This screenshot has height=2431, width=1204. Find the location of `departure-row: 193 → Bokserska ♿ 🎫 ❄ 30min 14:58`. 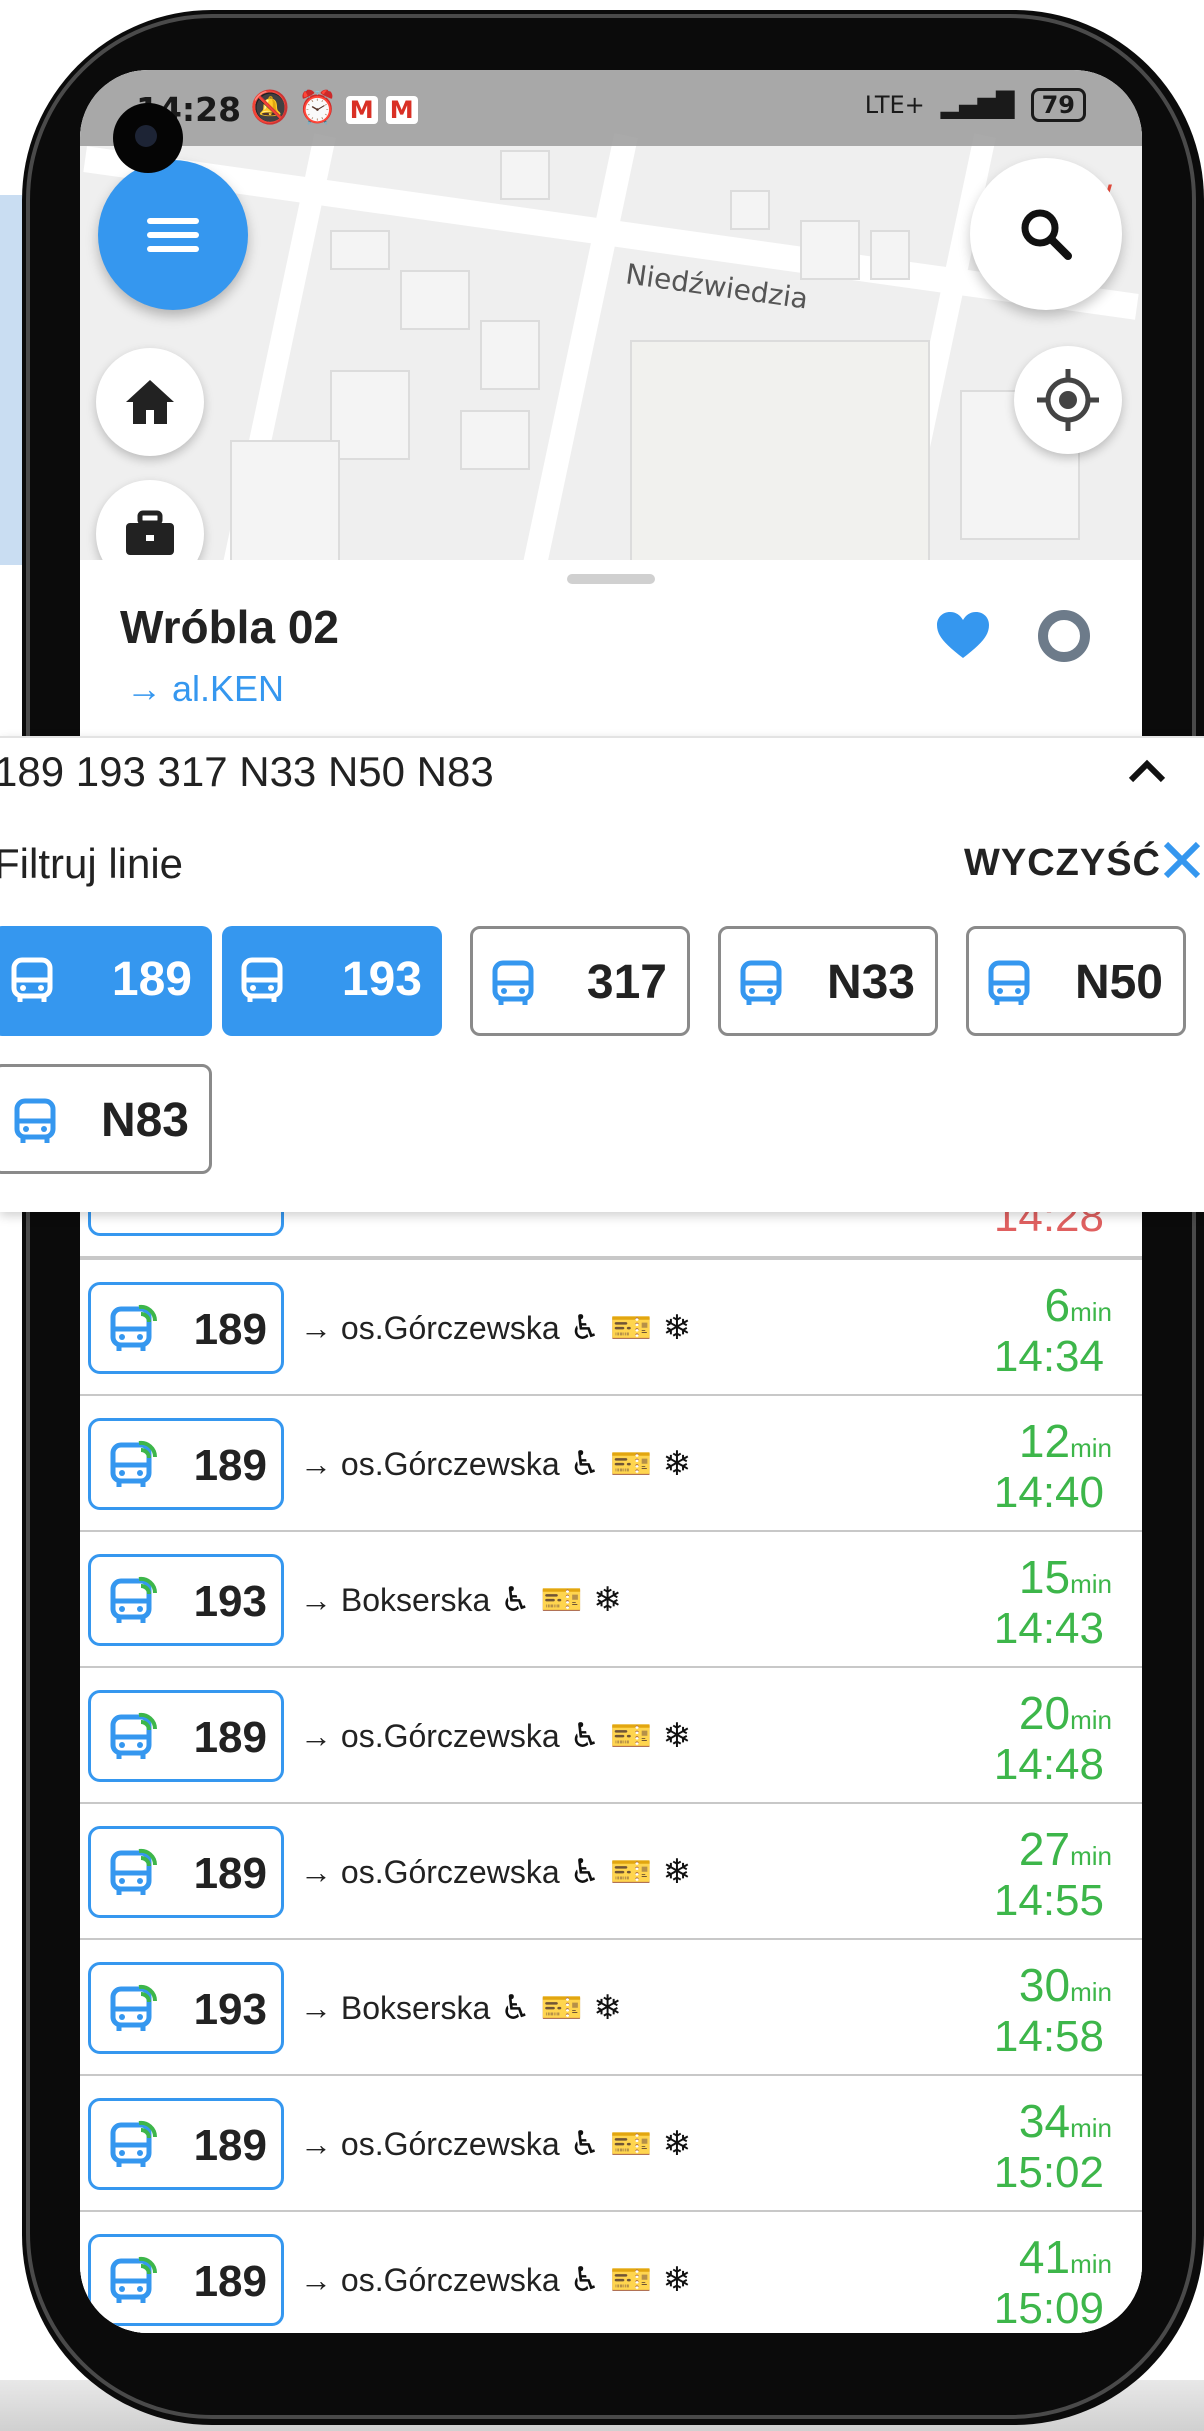

departure-row: 193 → Bokserska ♿ 🎫 ❄ 30min 14:58 is located at coordinates (611, 2006).